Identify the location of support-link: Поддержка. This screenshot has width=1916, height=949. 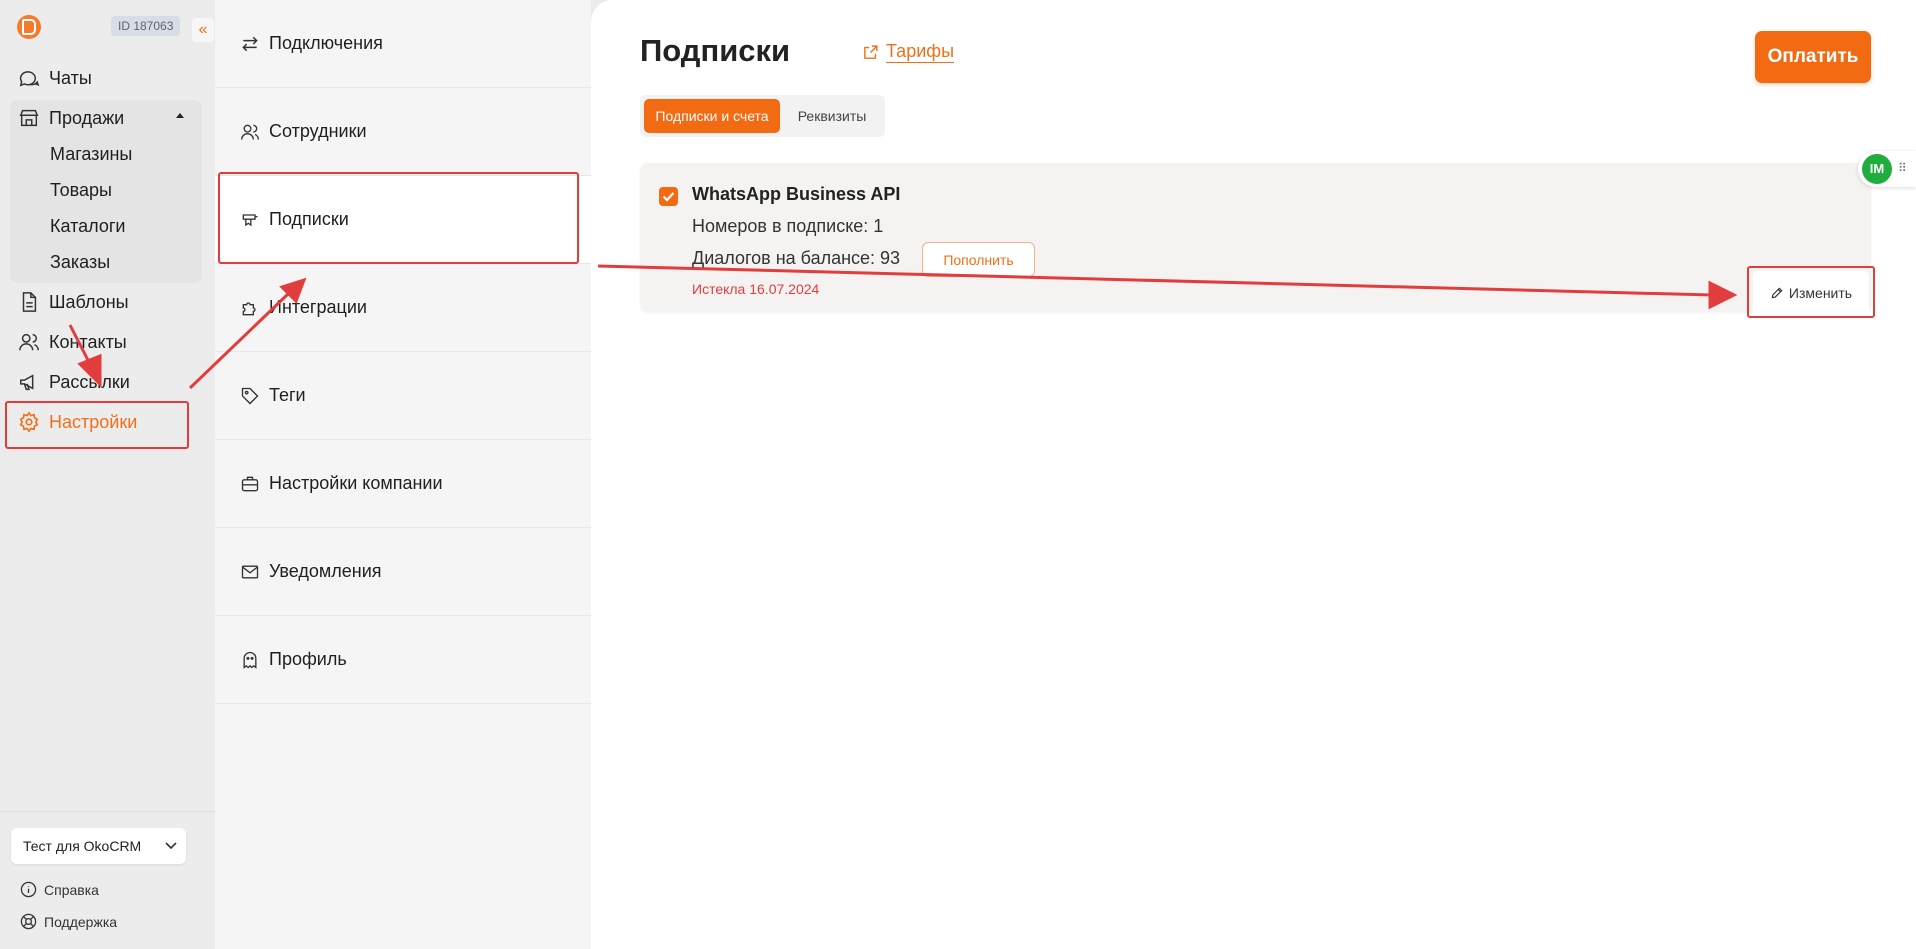
(68, 921).